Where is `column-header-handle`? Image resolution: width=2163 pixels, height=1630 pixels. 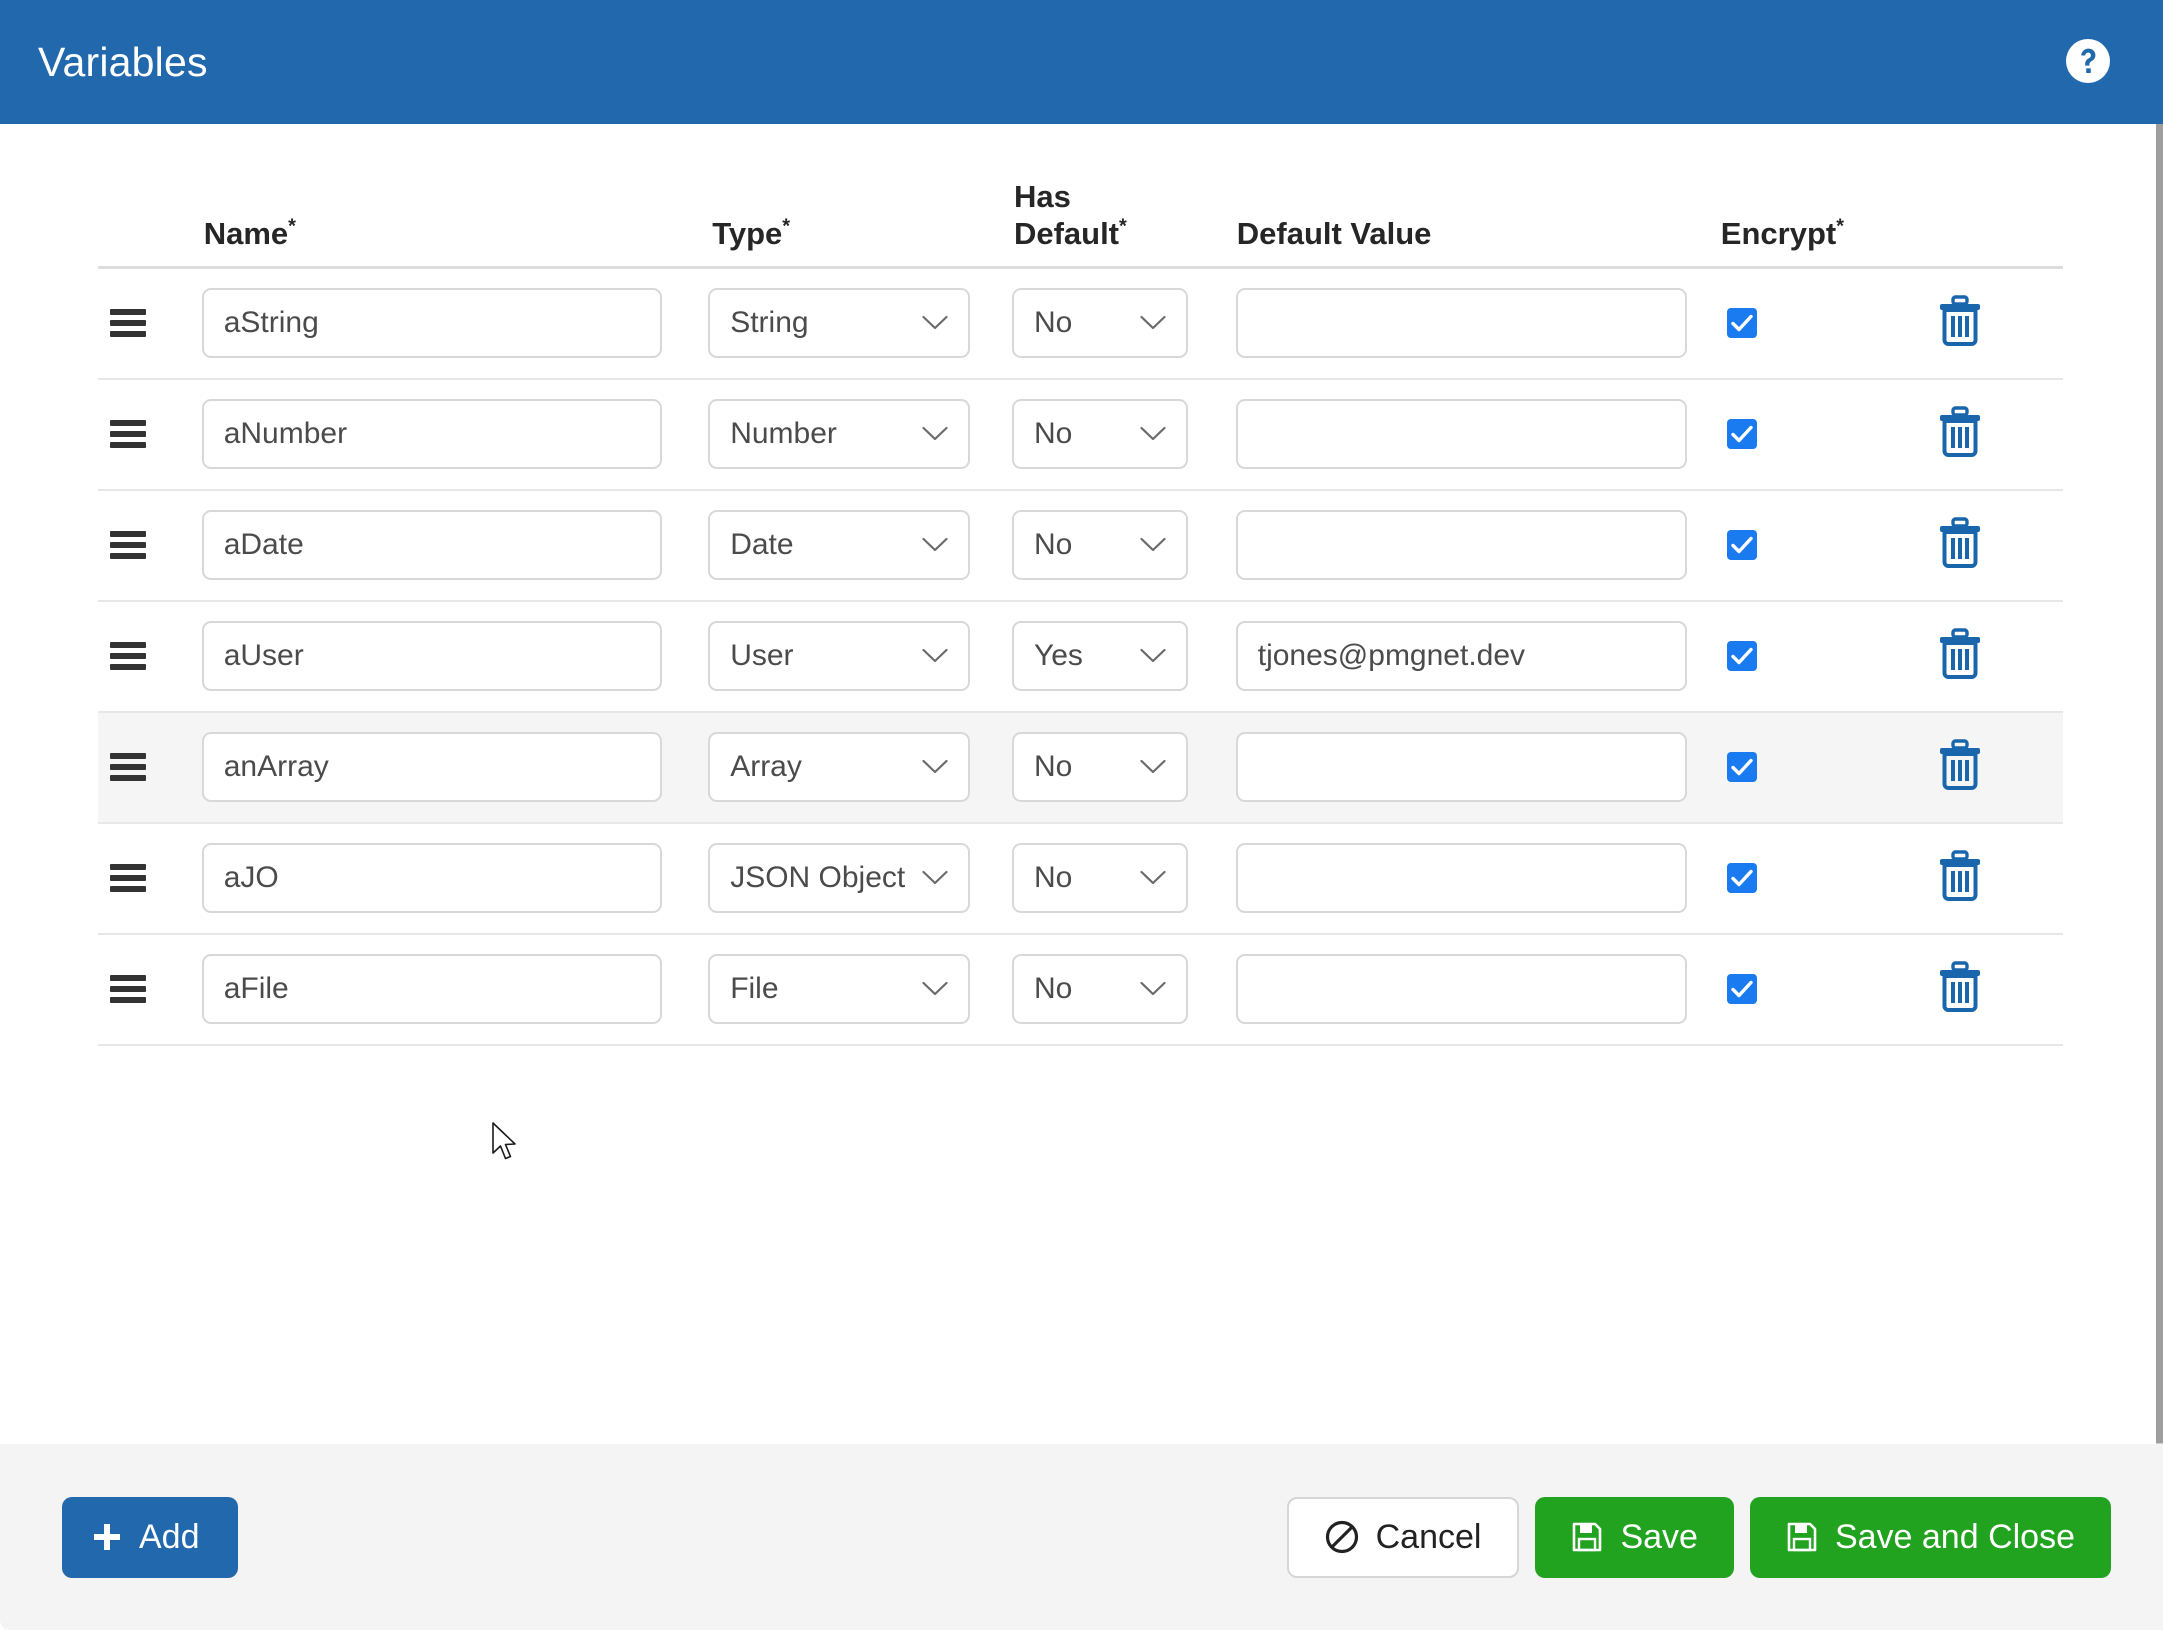
column-header-handle is located at coordinates (136, 223).